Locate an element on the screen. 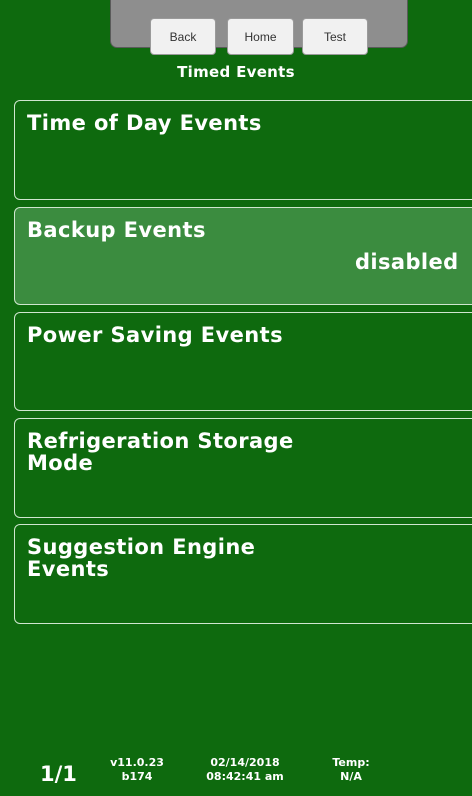  menu-item-suggestion-engine-events: Suggestion Engine Events is located at coordinates (243, 574).